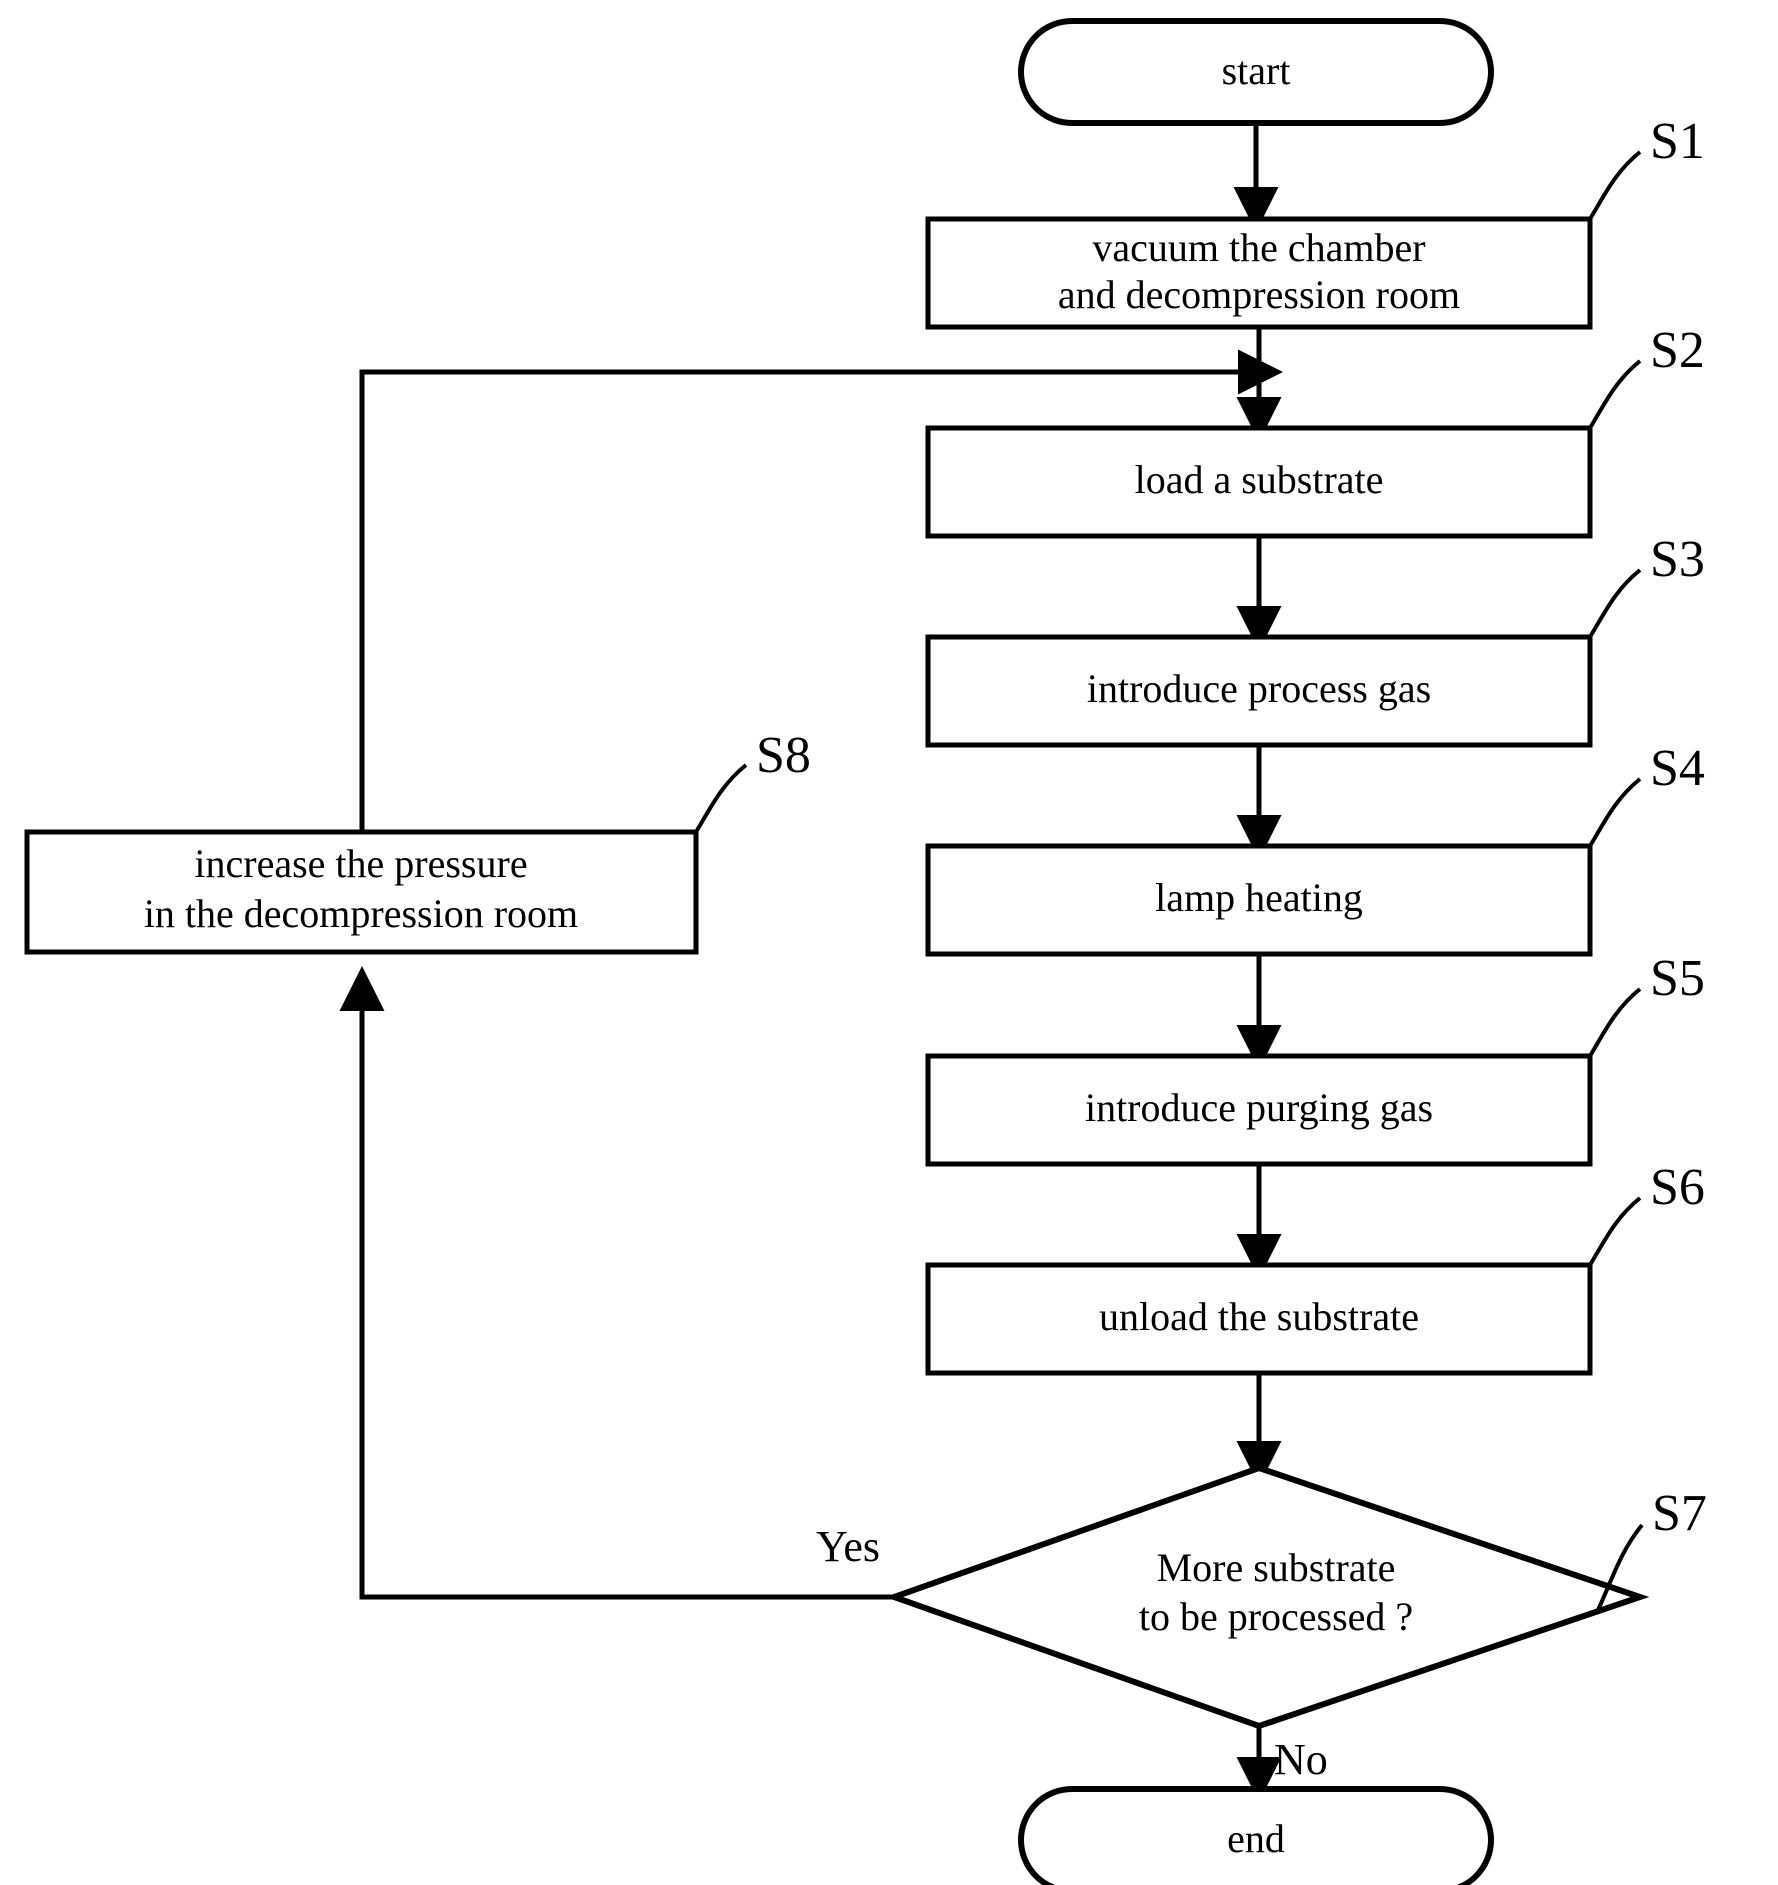  What do you see at coordinates (1259, 897) in the screenshot?
I see `process-box-s4-line1: lamp heating` at bounding box center [1259, 897].